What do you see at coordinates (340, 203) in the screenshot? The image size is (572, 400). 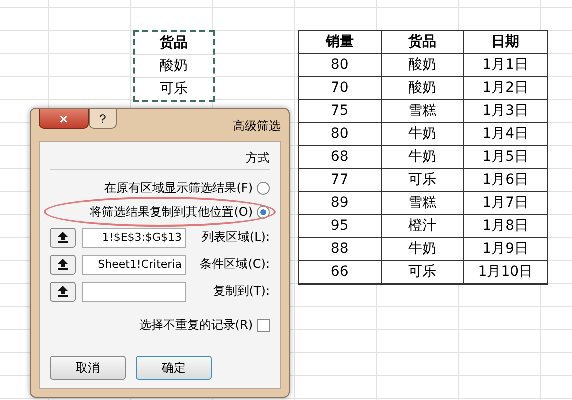 I see `table-cell: 89` at bounding box center [340, 203].